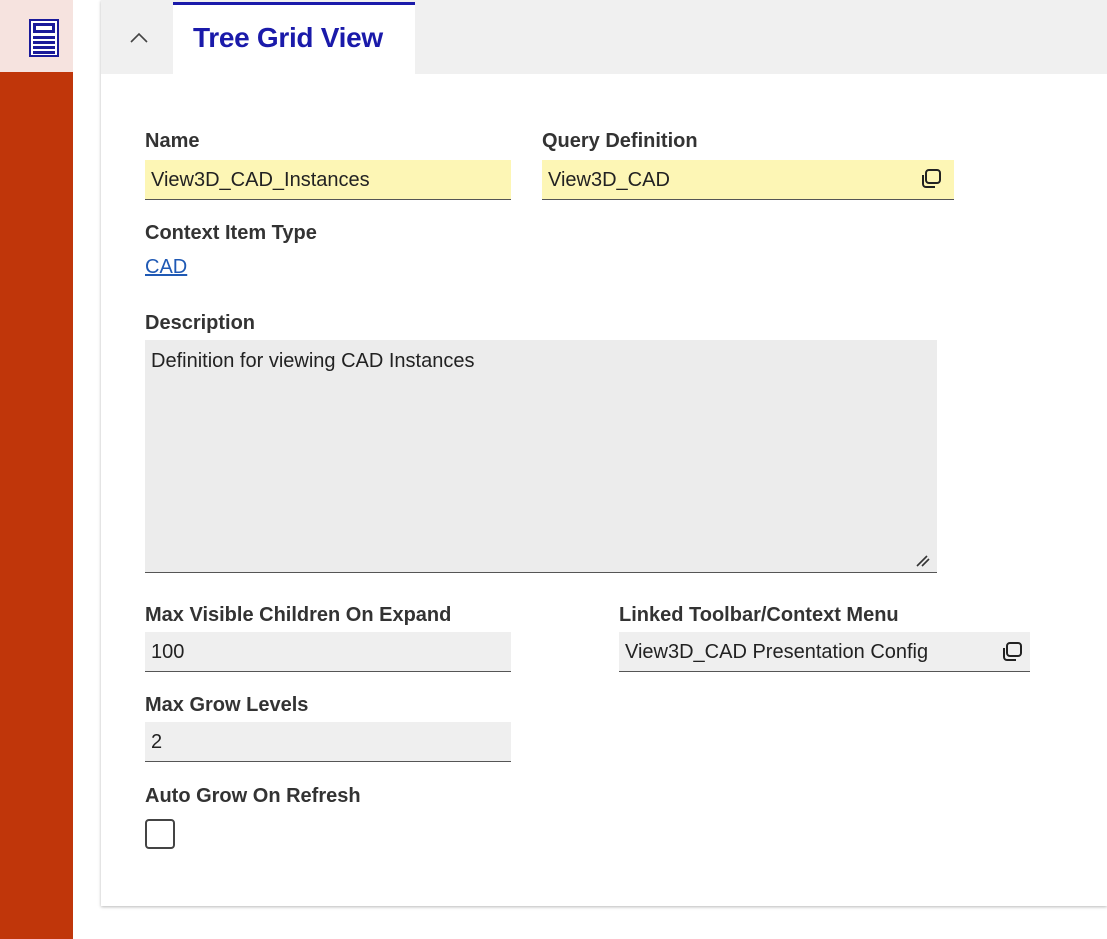 Image resolution: width=1107 pixels, height=939 pixels. I want to click on resize-handle-icon, so click(922, 559).